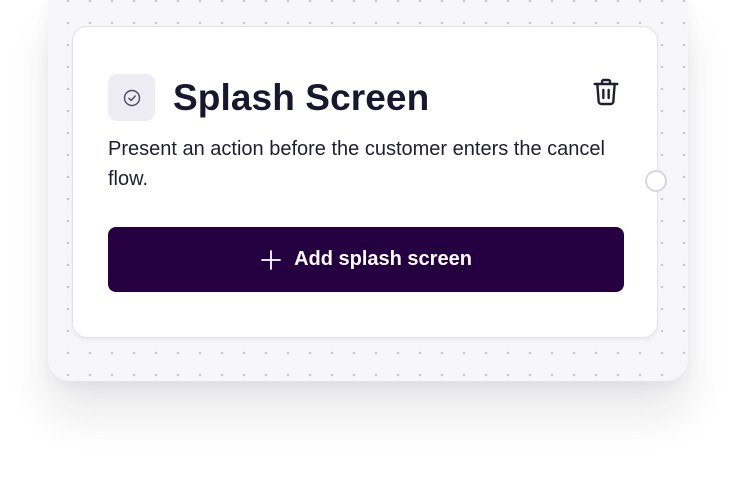  I want to click on add-button-label: Add splash screen, so click(383, 259).